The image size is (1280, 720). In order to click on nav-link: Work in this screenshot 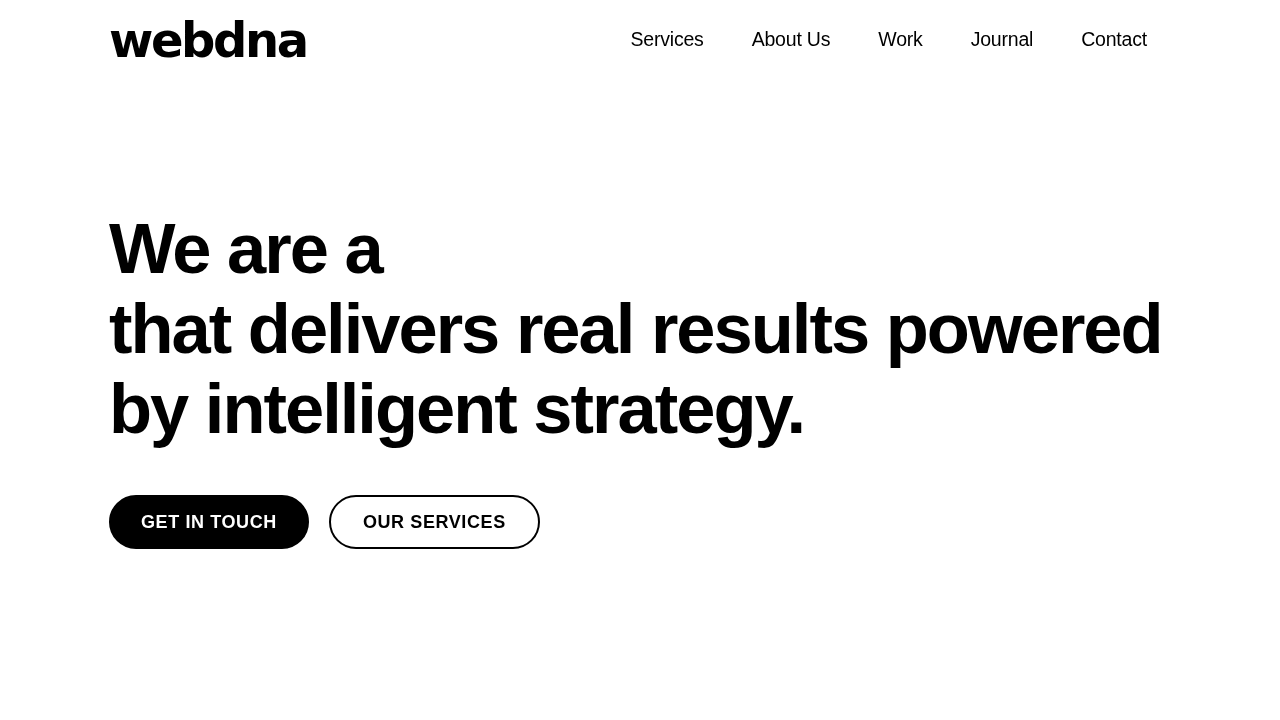, I will do `click(900, 39)`.